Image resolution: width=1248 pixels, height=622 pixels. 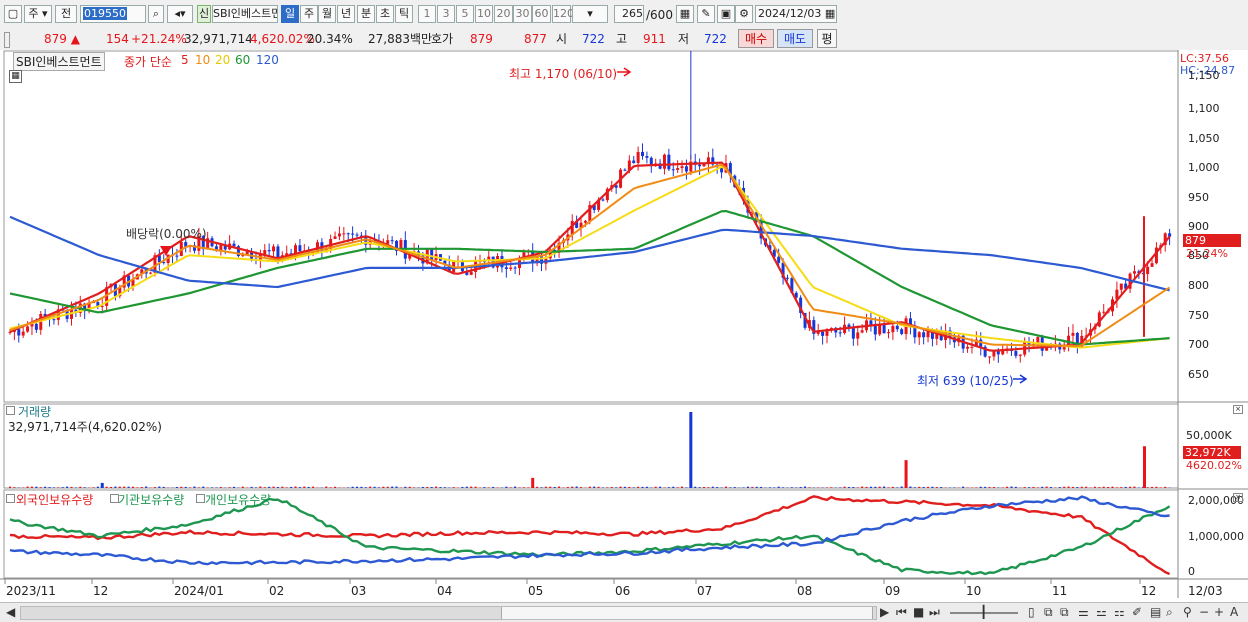 What do you see at coordinates (1137, 612) in the screenshot?
I see `draw-icon: ✐` at bounding box center [1137, 612].